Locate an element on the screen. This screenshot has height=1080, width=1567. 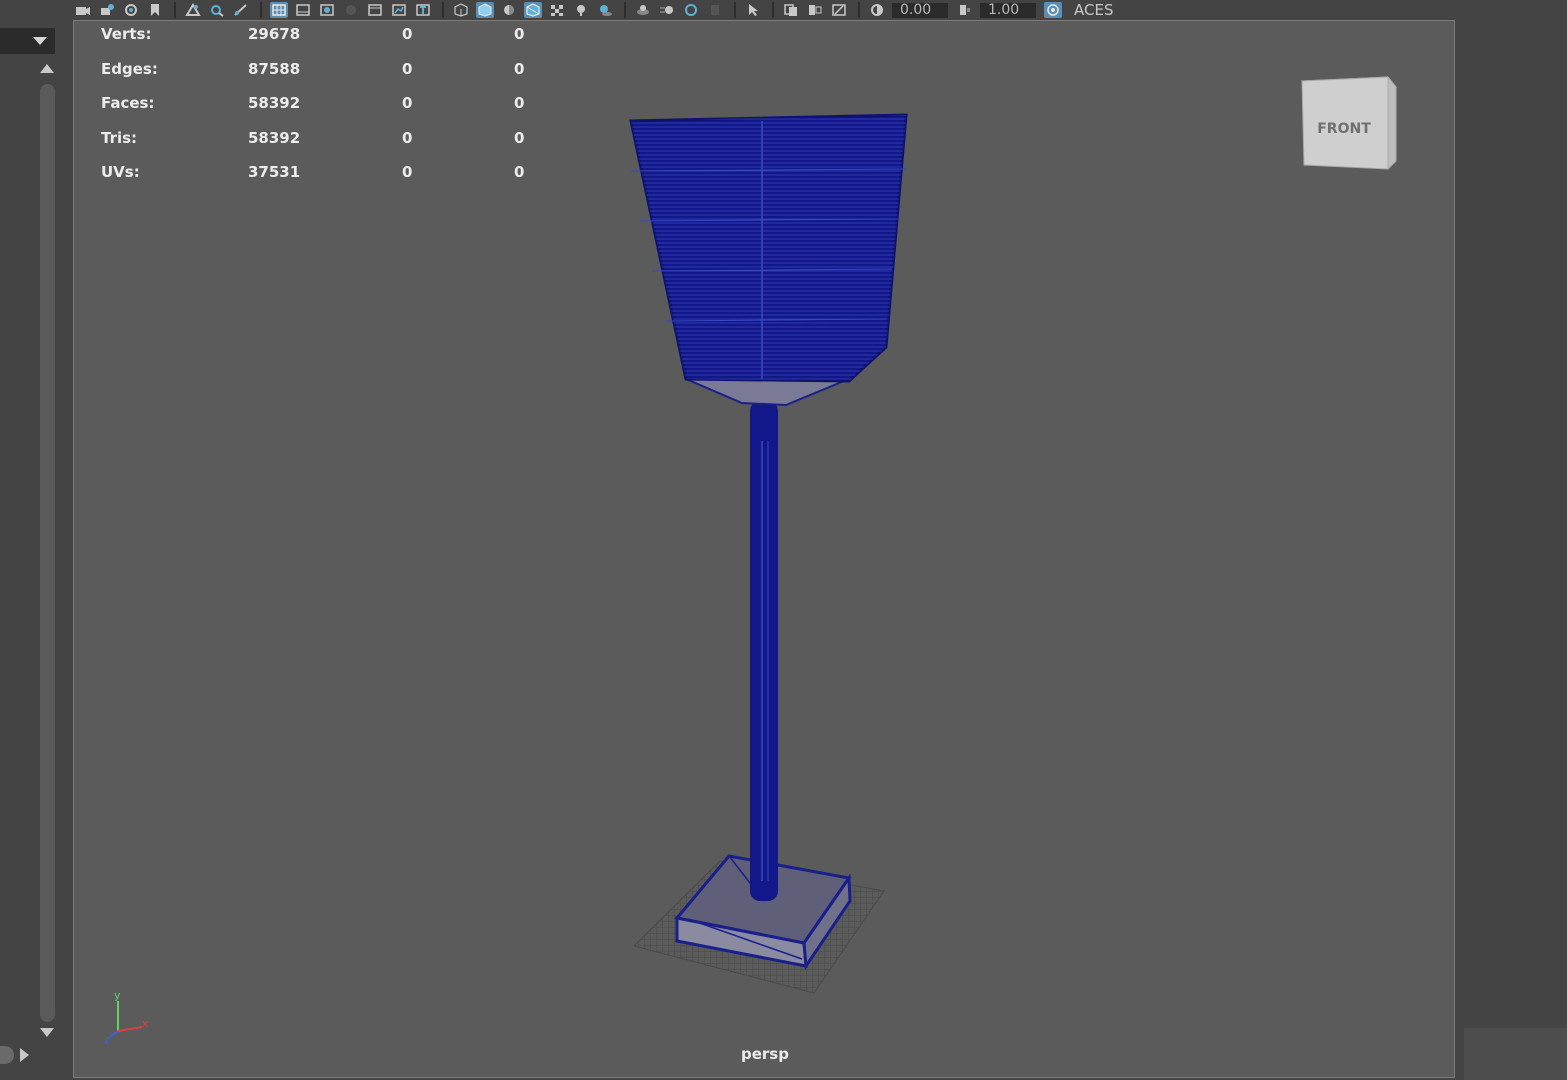
wireframe-icon is located at coordinates (461, 10).